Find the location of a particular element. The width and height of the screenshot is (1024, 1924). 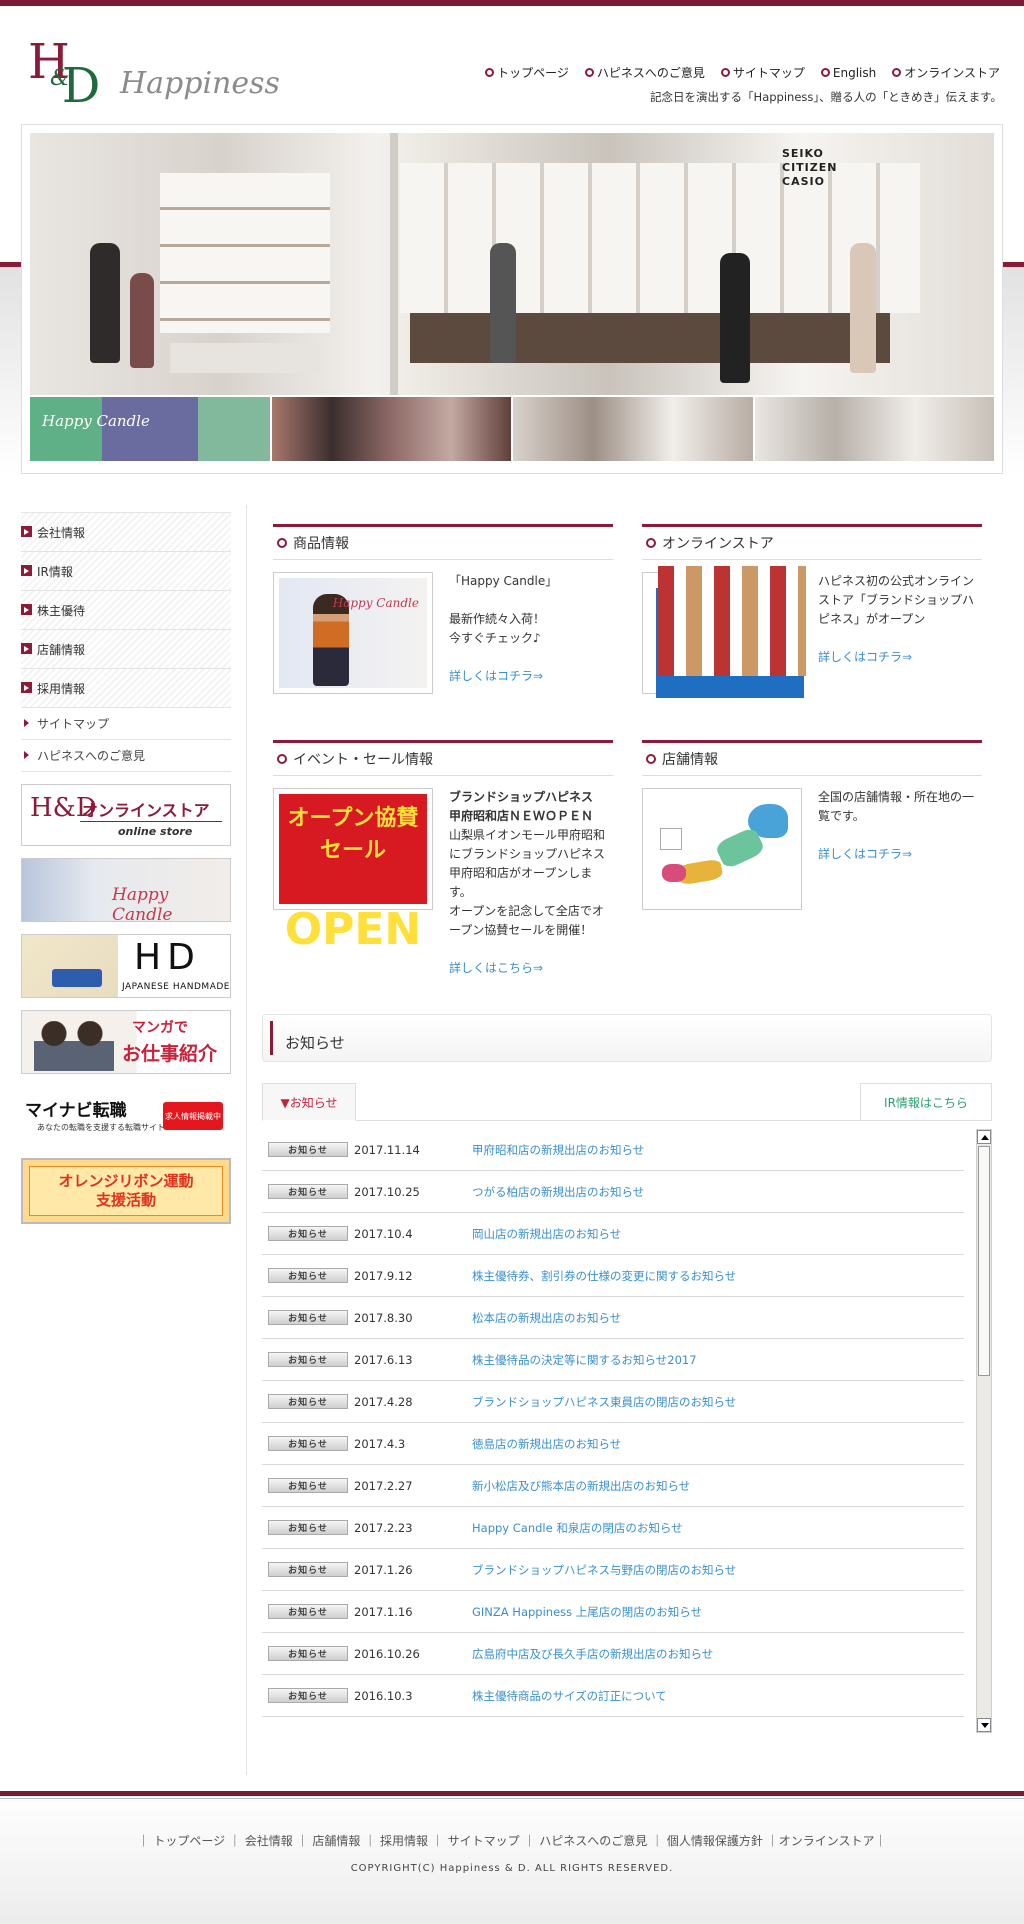

event-more-link: 詳しくはこちら⇒ is located at coordinates (496, 968).